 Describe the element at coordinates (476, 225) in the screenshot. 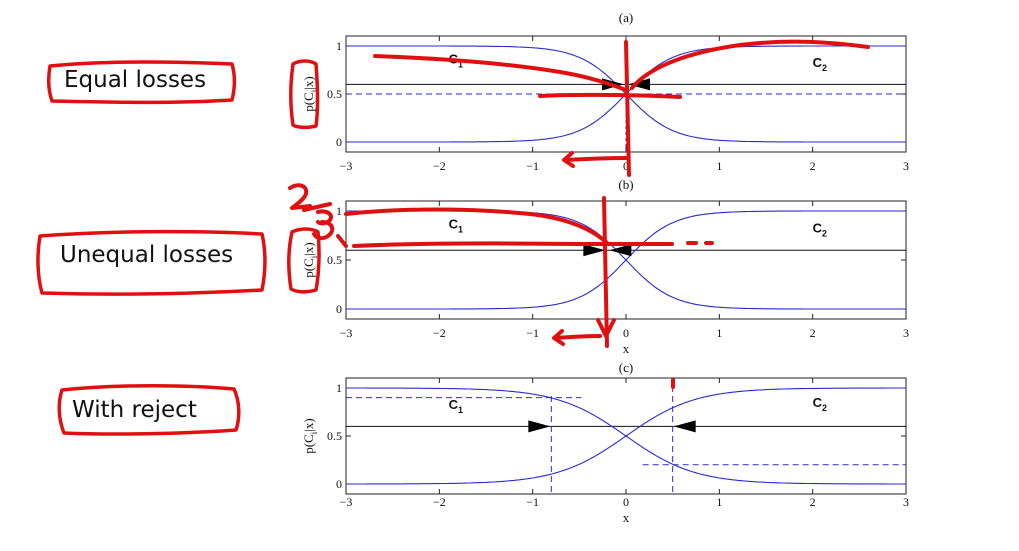

I see `ink-curve-c1-b` at that location.